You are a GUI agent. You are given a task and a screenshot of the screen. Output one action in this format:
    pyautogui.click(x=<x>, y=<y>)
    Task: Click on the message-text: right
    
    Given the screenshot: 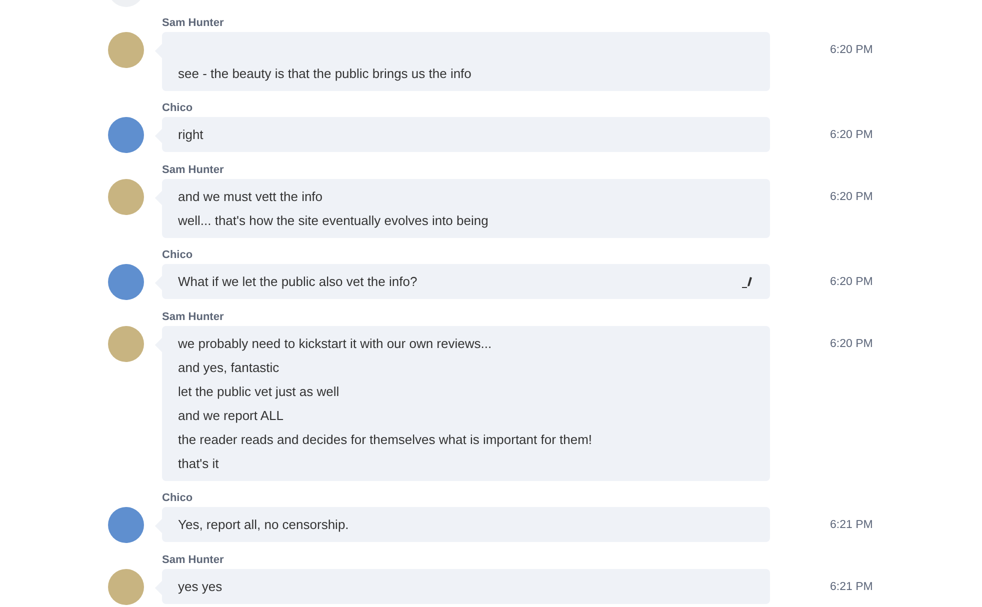 What is the action you would take?
    pyautogui.click(x=191, y=135)
    